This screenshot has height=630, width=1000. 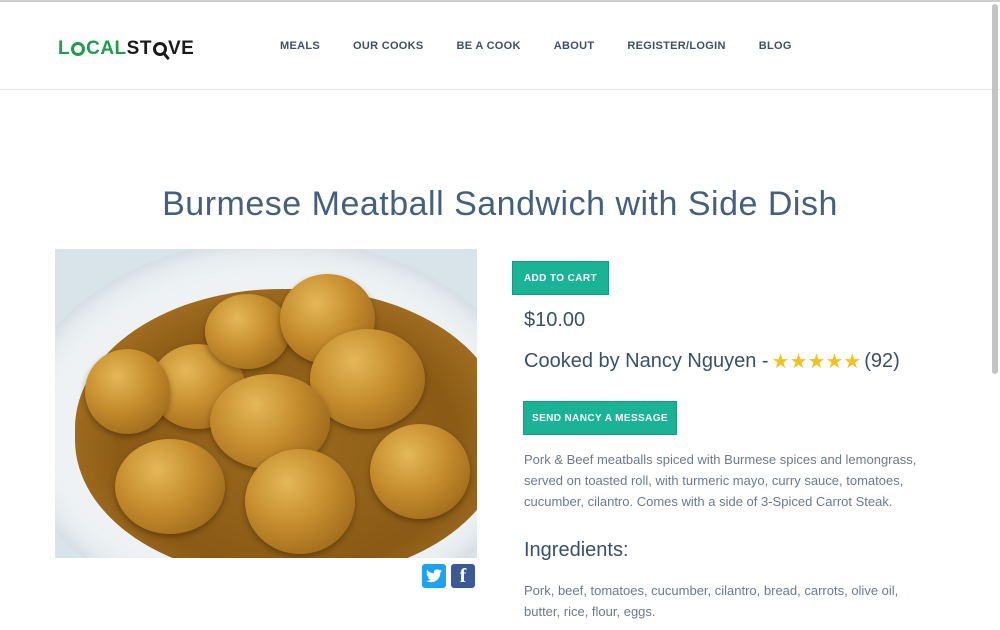 I want to click on meal-price: $10.00, so click(x=555, y=320).